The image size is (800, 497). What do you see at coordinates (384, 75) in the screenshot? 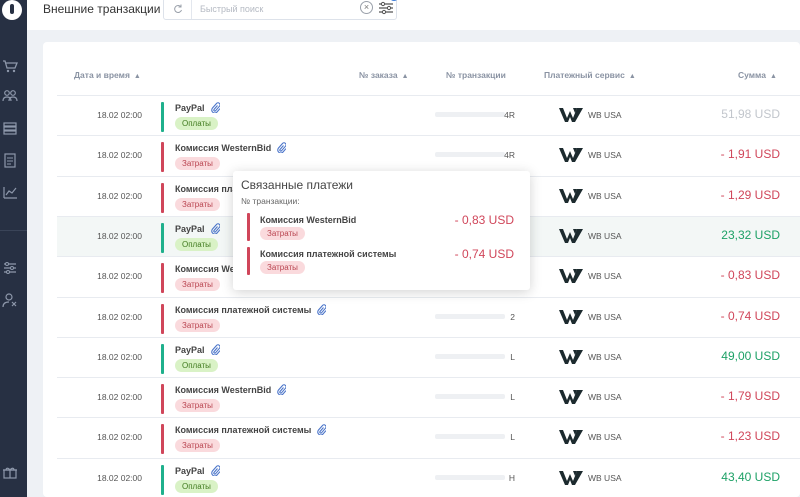
I see `header-order: № заказа ▲` at bounding box center [384, 75].